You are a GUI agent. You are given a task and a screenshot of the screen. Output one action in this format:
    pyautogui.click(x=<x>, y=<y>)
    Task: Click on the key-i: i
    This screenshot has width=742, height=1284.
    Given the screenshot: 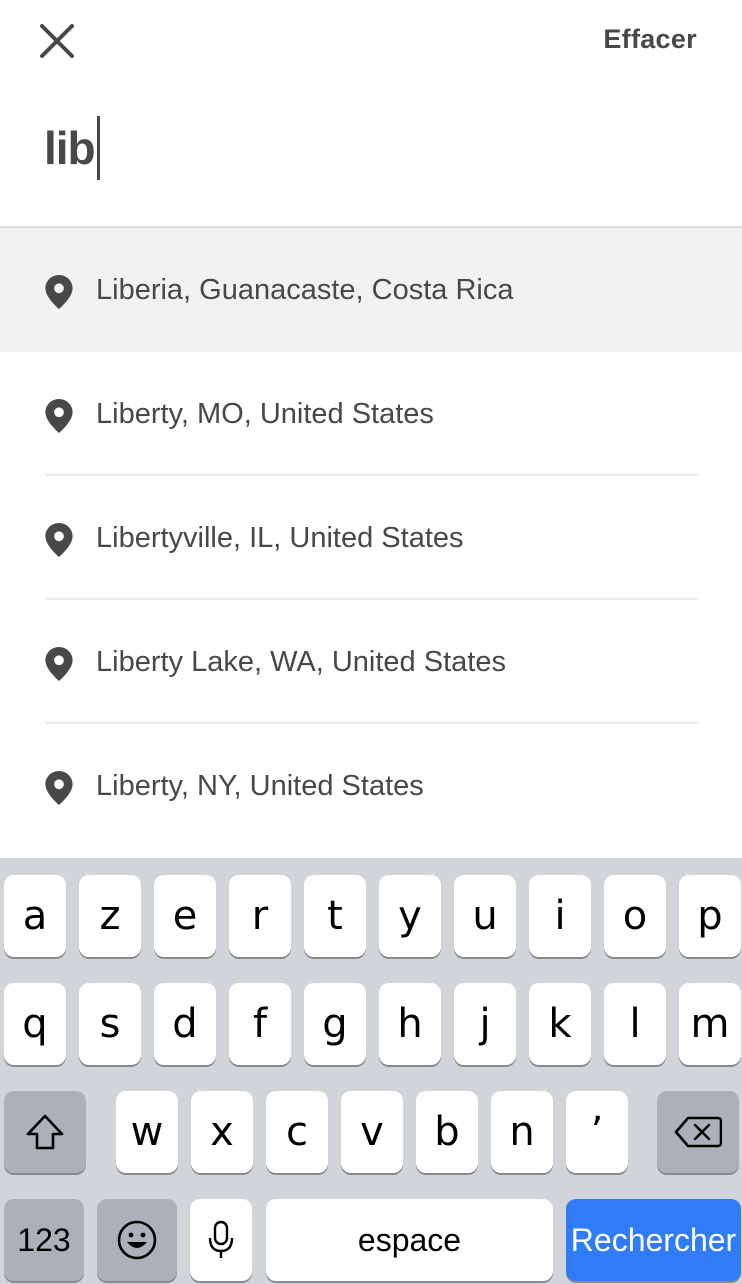 What is the action you would take?
    pyautogui.click(x=560, y=916)
    